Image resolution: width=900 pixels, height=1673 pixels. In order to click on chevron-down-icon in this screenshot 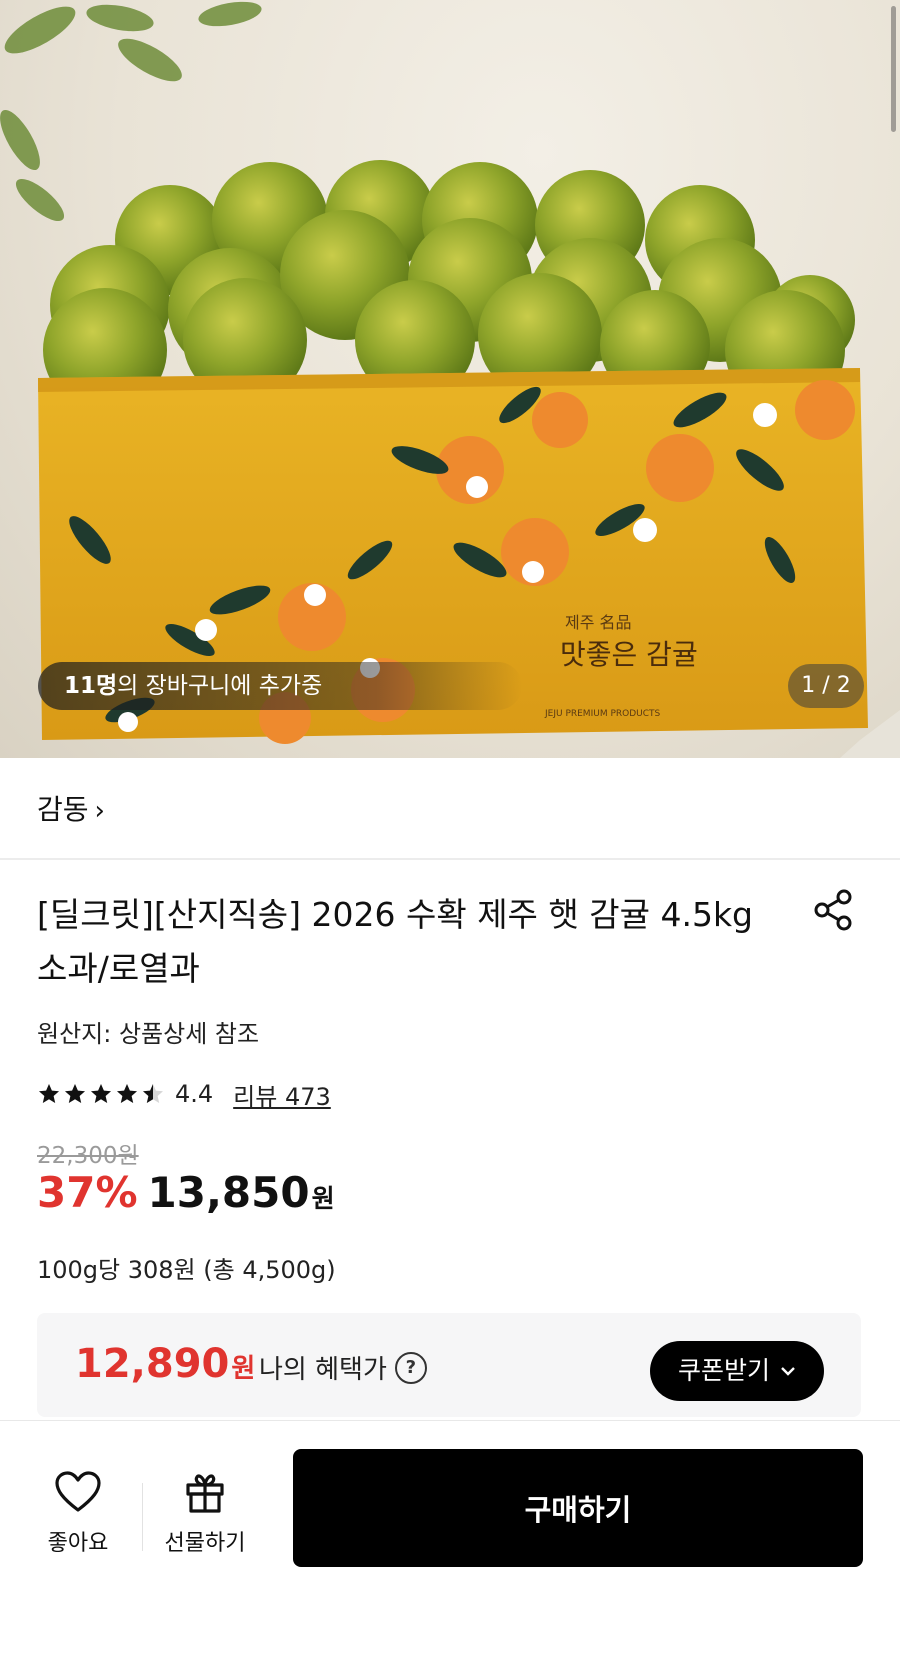, I will do `click(788, 1371)`.